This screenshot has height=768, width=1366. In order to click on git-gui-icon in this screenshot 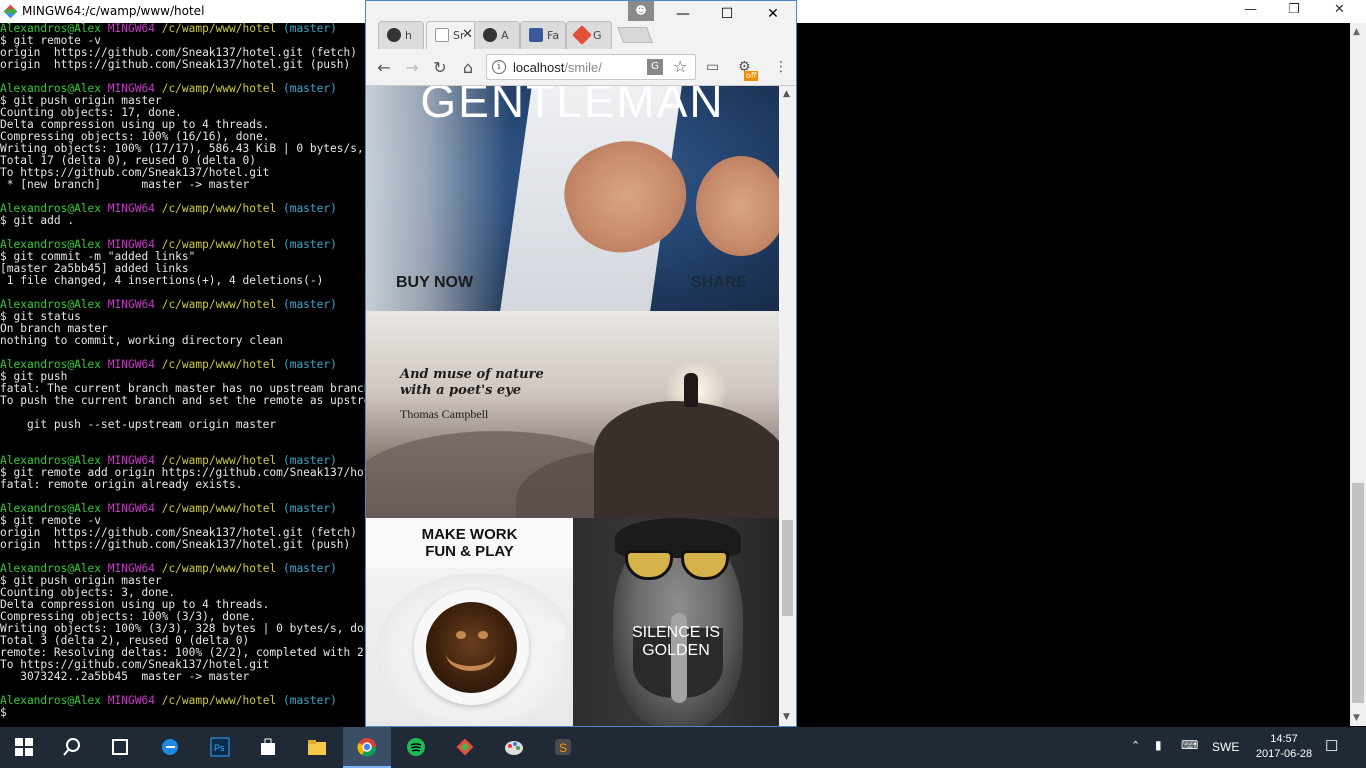, I will do `click(465, 747)`.